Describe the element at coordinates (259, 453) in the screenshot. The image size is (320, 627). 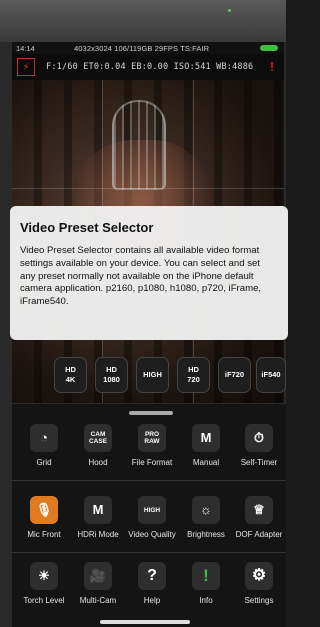
I see `tool-self-timer: ⏱ Self-Timer` at that location.